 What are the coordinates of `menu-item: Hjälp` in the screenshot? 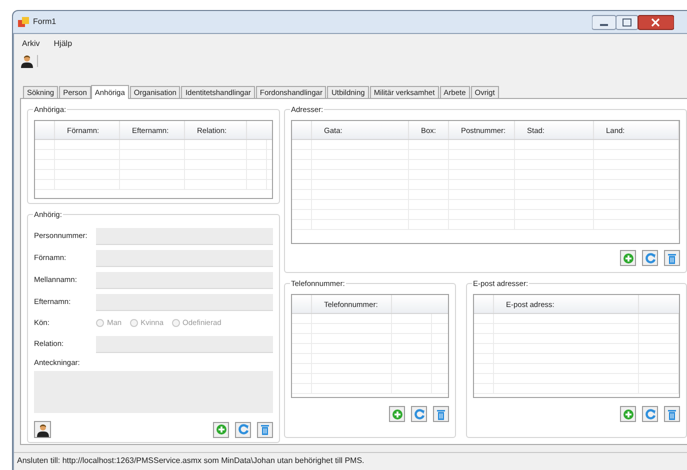 It's located at (63, 45).